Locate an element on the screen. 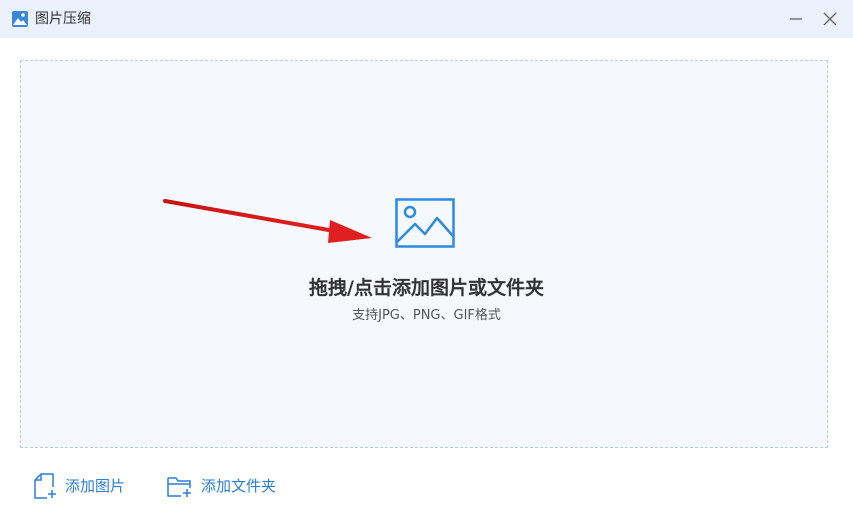 The width and height of the screenshot is (853, 509). supported-formats-text: 支持JPG、PNG、GIF格式 is located at coordinates (426, 315).